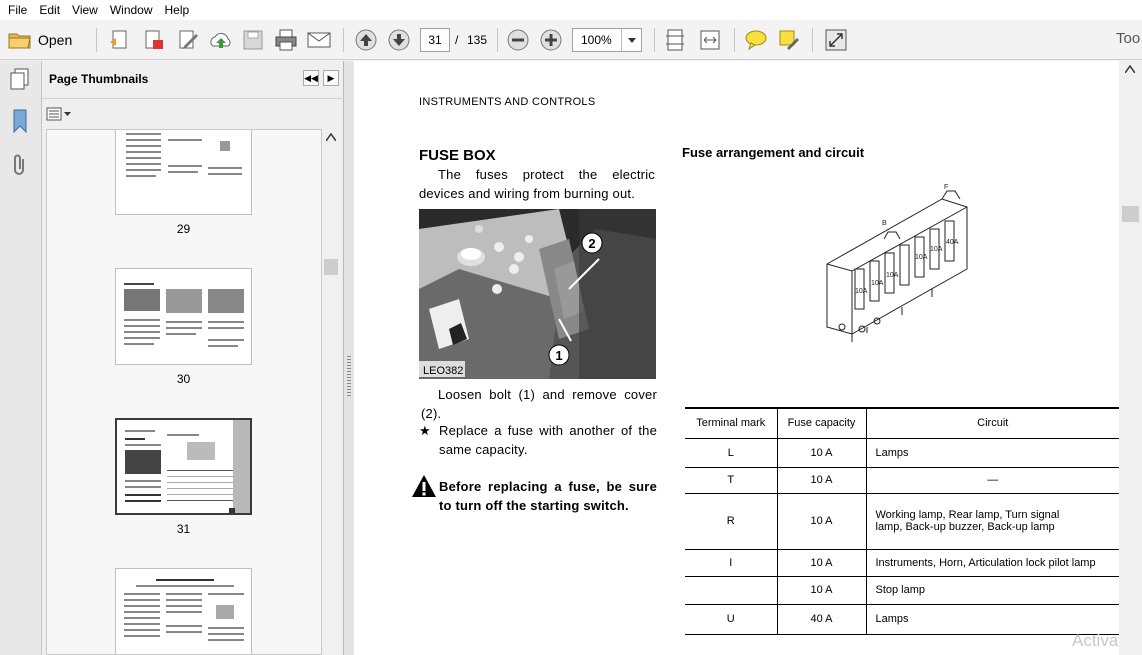  I want to click on collapse-panel-icon: ◀◀, so click(311, 78).